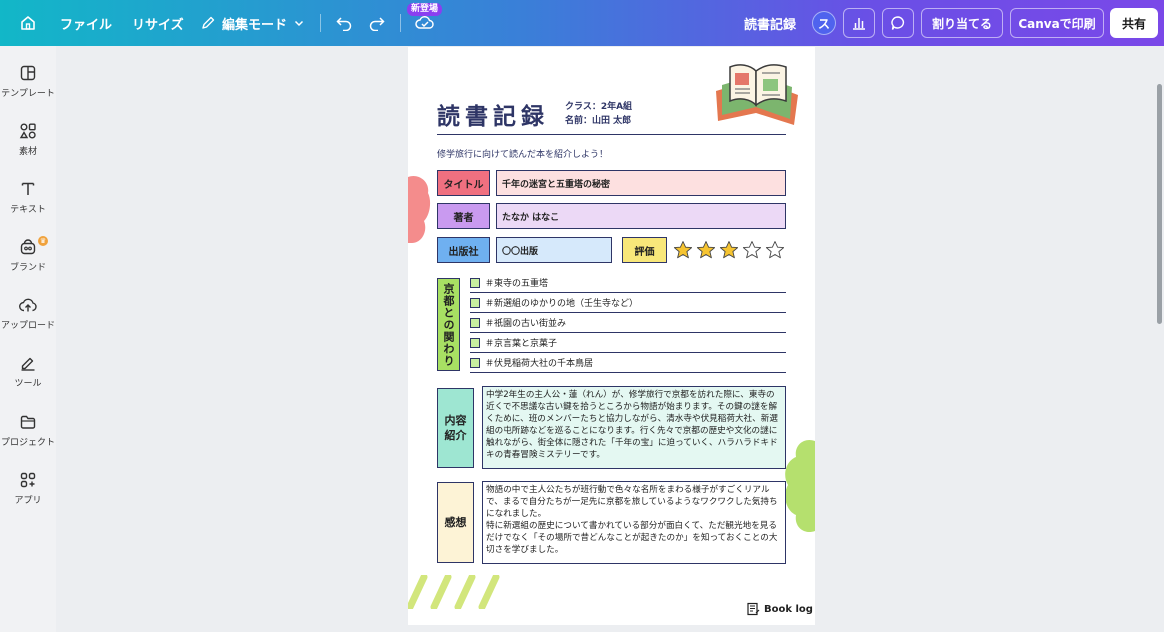  What do you see at coordinates (463, 183) in the screenshot?
I see `title-label: タイトル` at bounding box center [463, 183].